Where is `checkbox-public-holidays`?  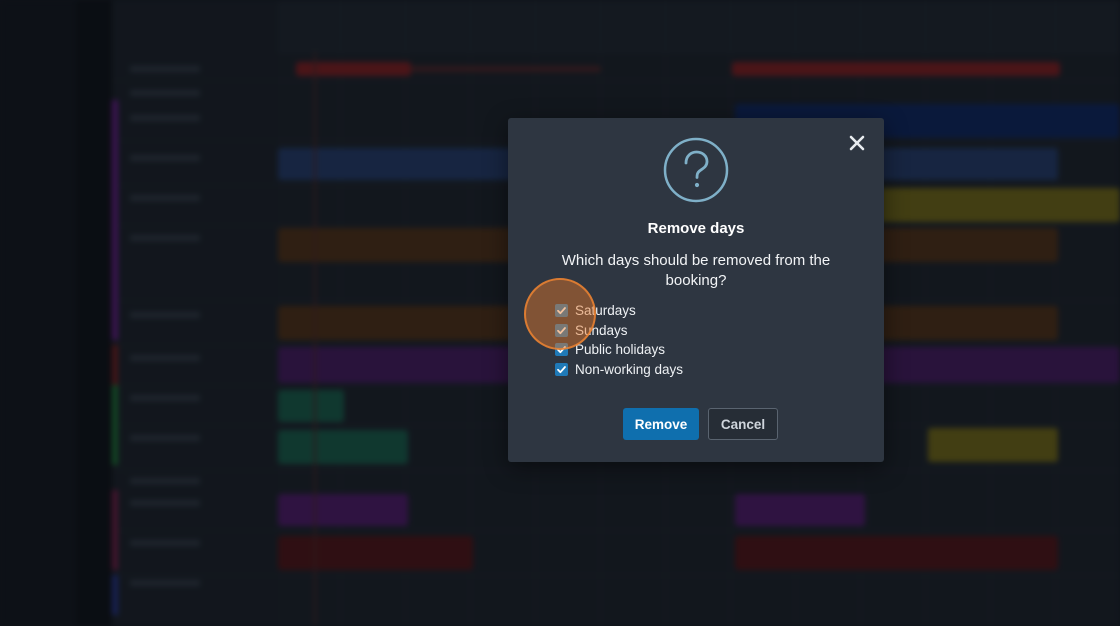
checkbox-public-holidays is located at coordinates (561, 350).